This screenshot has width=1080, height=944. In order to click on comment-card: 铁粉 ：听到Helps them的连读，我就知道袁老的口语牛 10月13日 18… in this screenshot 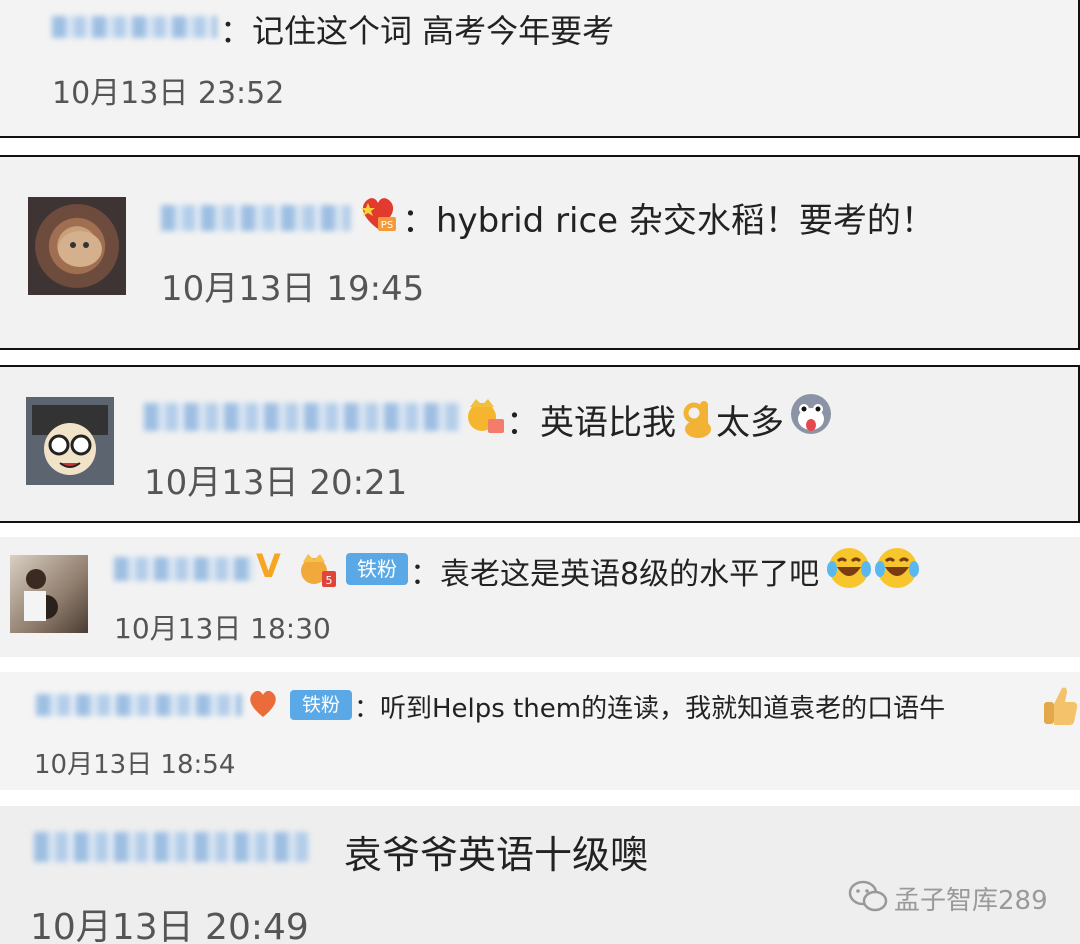, I will do `click(540, 731)`.